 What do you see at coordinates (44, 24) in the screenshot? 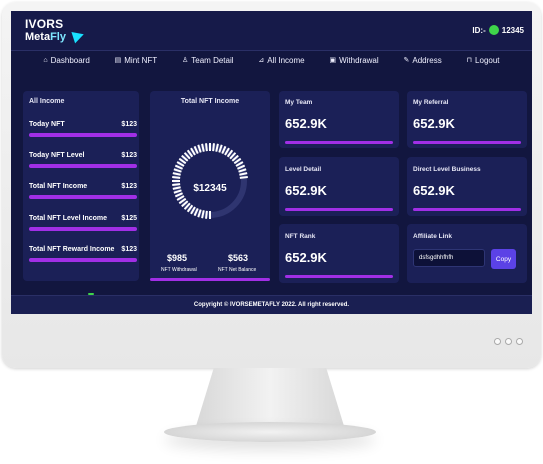
I see `logo-line-1: IVORS` at bounding box center [44, 24].